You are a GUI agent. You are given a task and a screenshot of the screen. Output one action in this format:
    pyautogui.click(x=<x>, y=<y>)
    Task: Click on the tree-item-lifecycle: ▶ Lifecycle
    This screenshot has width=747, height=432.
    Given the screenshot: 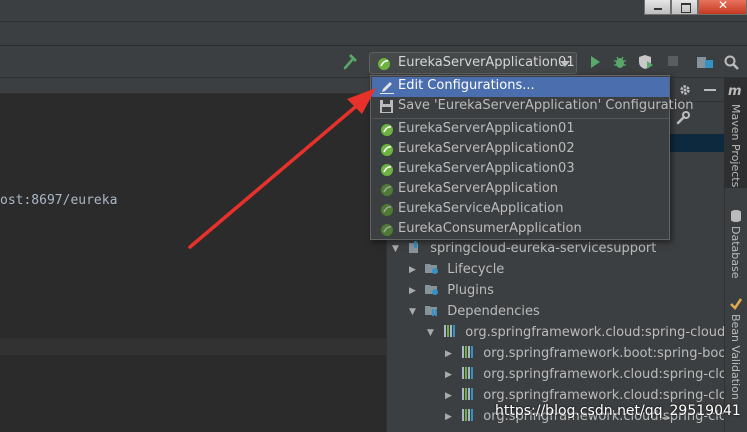 What is the action you would take?
    pyautogui.click(x=456, y=271)
    